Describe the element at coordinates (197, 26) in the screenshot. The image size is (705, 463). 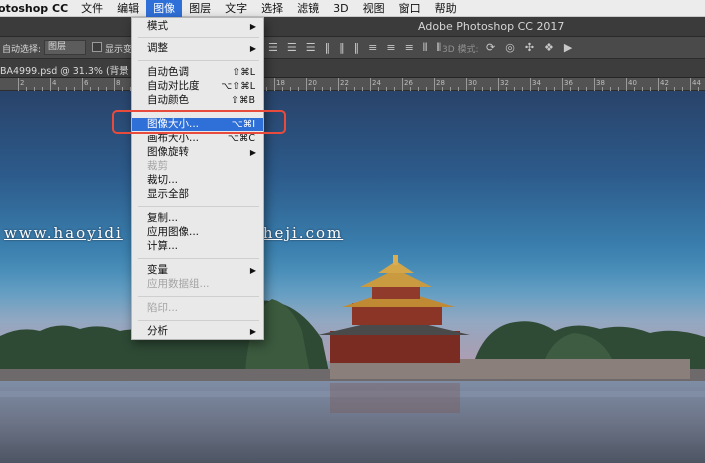
I see `menu-item-mode: 模式 ▶` at that location.